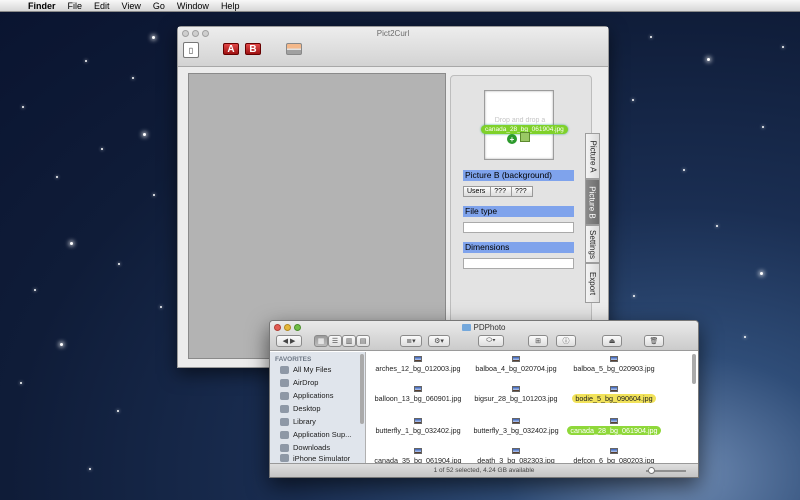 The height and width of the screenshot is (500, 800). Describe the element at coordinates (335, 341) in the screenshot. I see `list-view-button: ☰` at that location.